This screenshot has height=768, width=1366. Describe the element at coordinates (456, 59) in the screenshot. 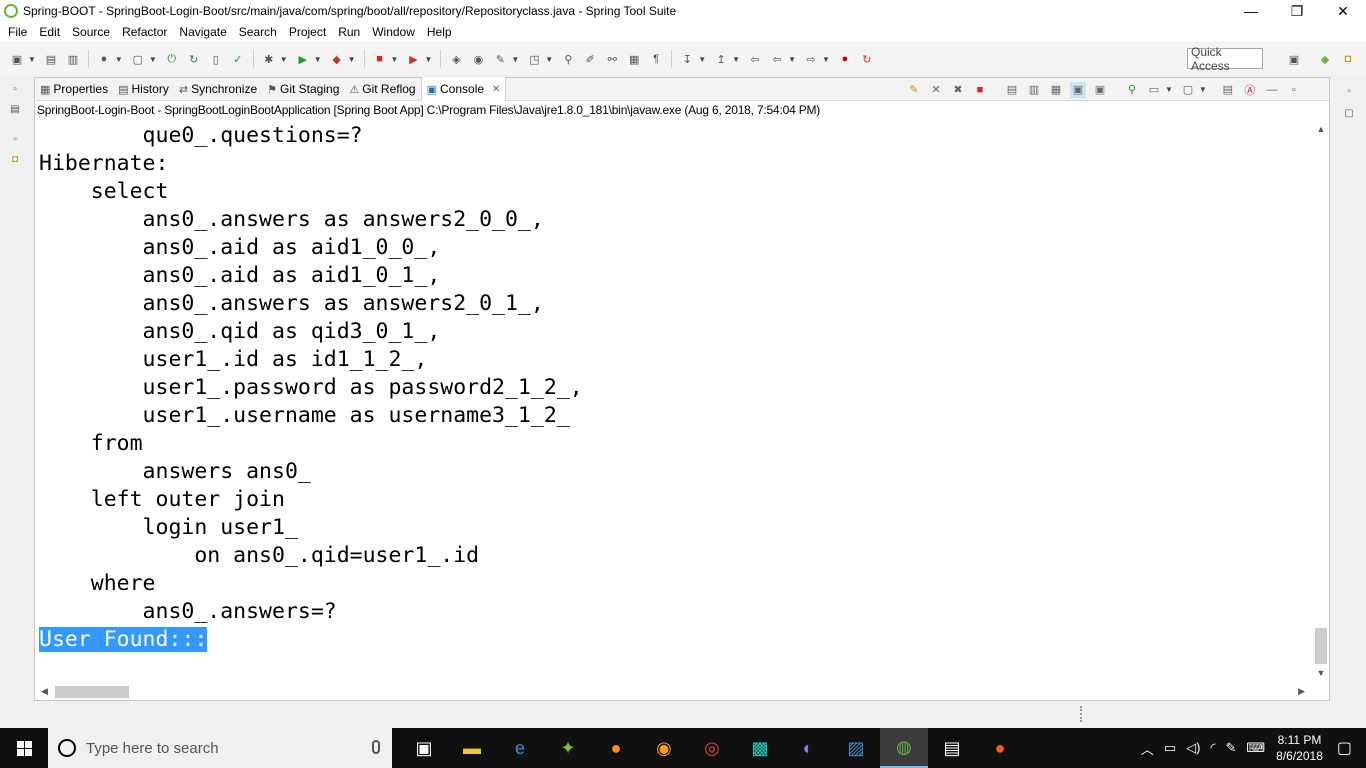

I see `open-type-icon: ◈` at that location.